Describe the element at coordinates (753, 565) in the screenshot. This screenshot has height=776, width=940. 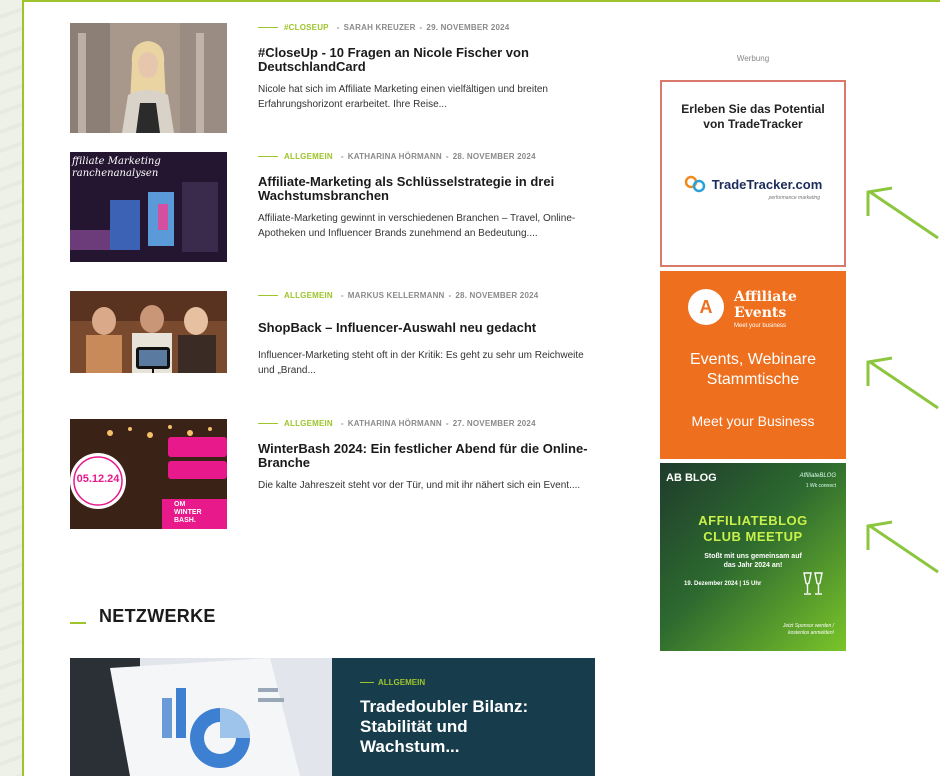
I see `ad-subtitle: das Jahr 2024 an!` at that location.